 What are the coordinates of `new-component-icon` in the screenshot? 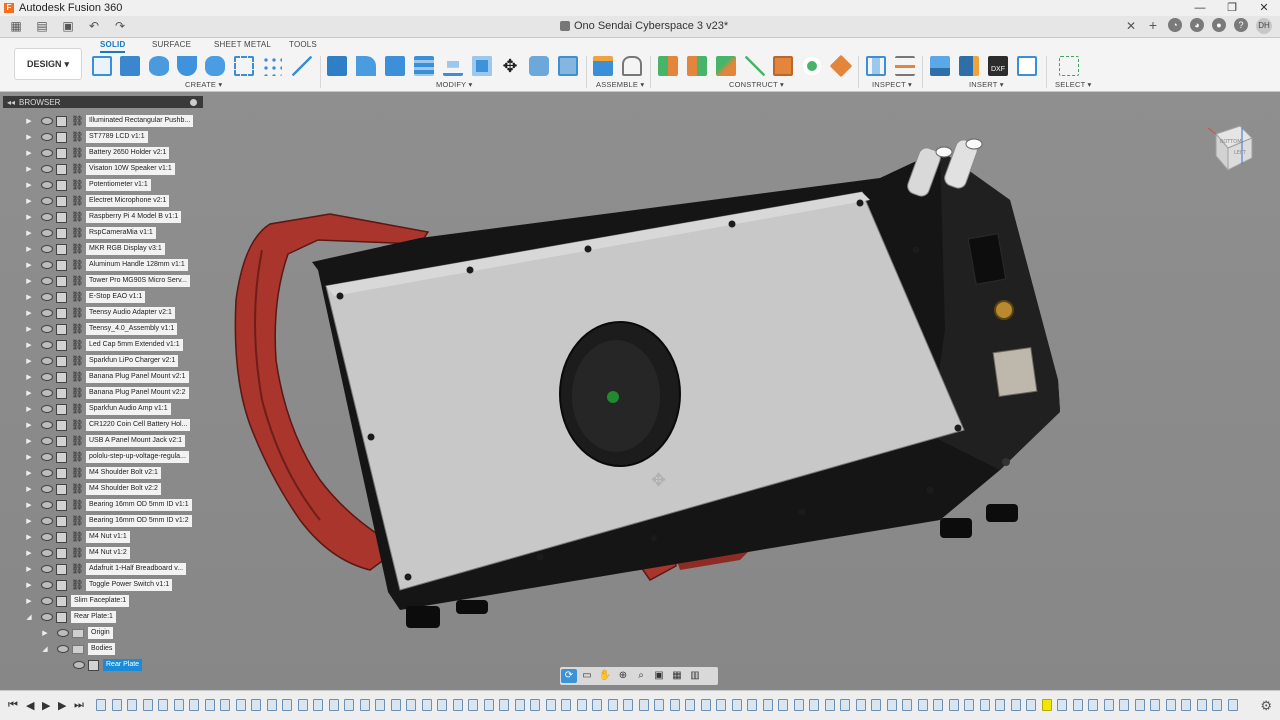 It's located at (603, 66).